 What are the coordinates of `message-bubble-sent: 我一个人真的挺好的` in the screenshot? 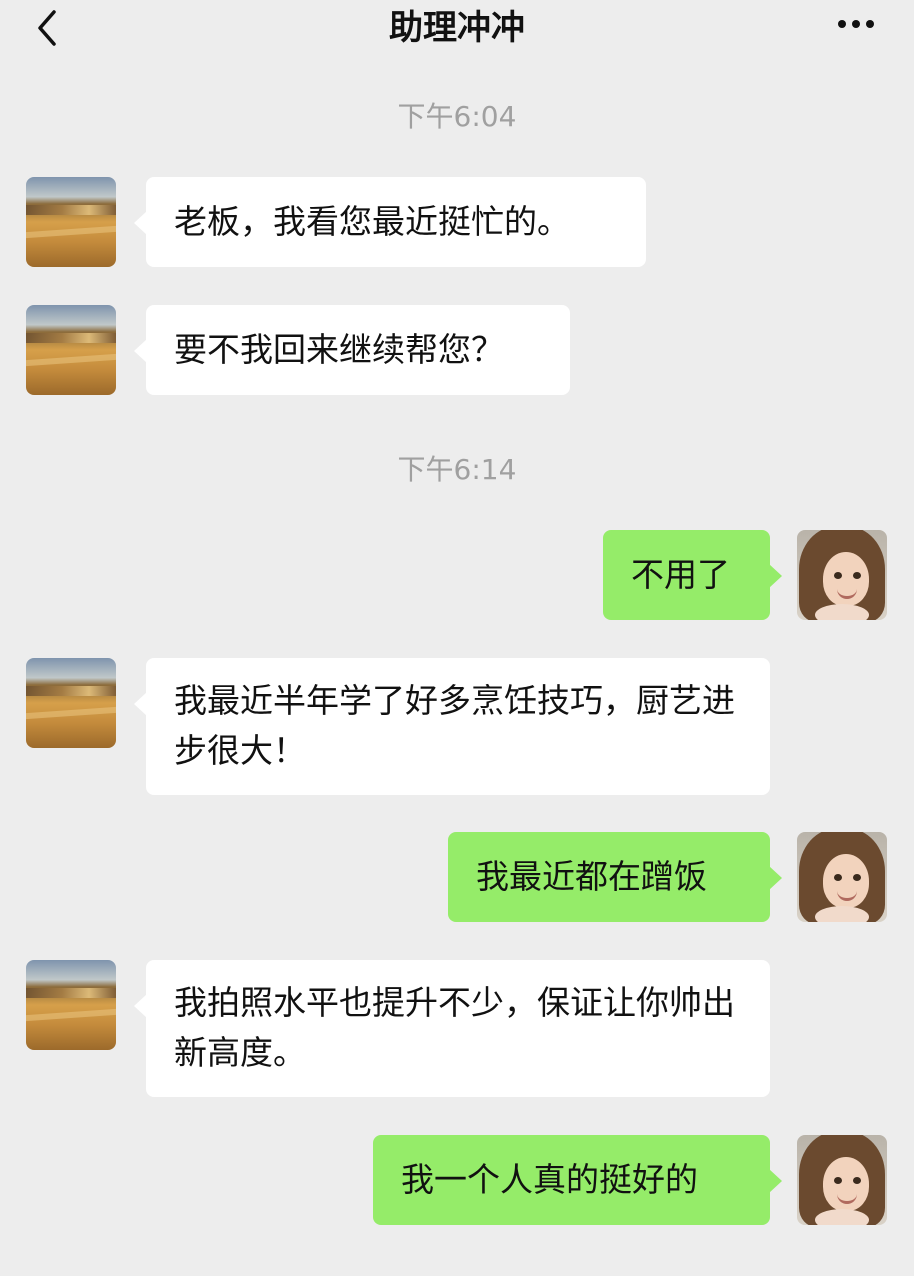 It's located at (577, 1180).